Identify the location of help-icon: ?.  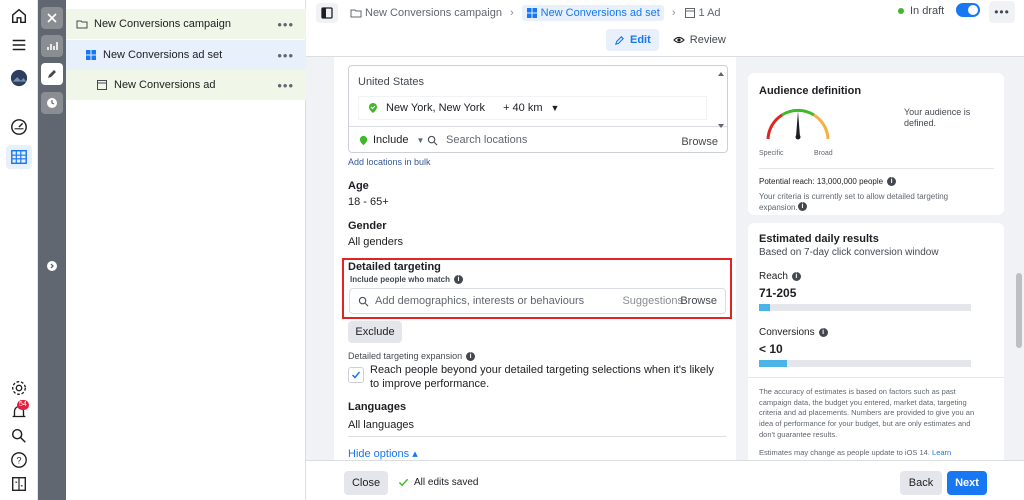
(19, 460).